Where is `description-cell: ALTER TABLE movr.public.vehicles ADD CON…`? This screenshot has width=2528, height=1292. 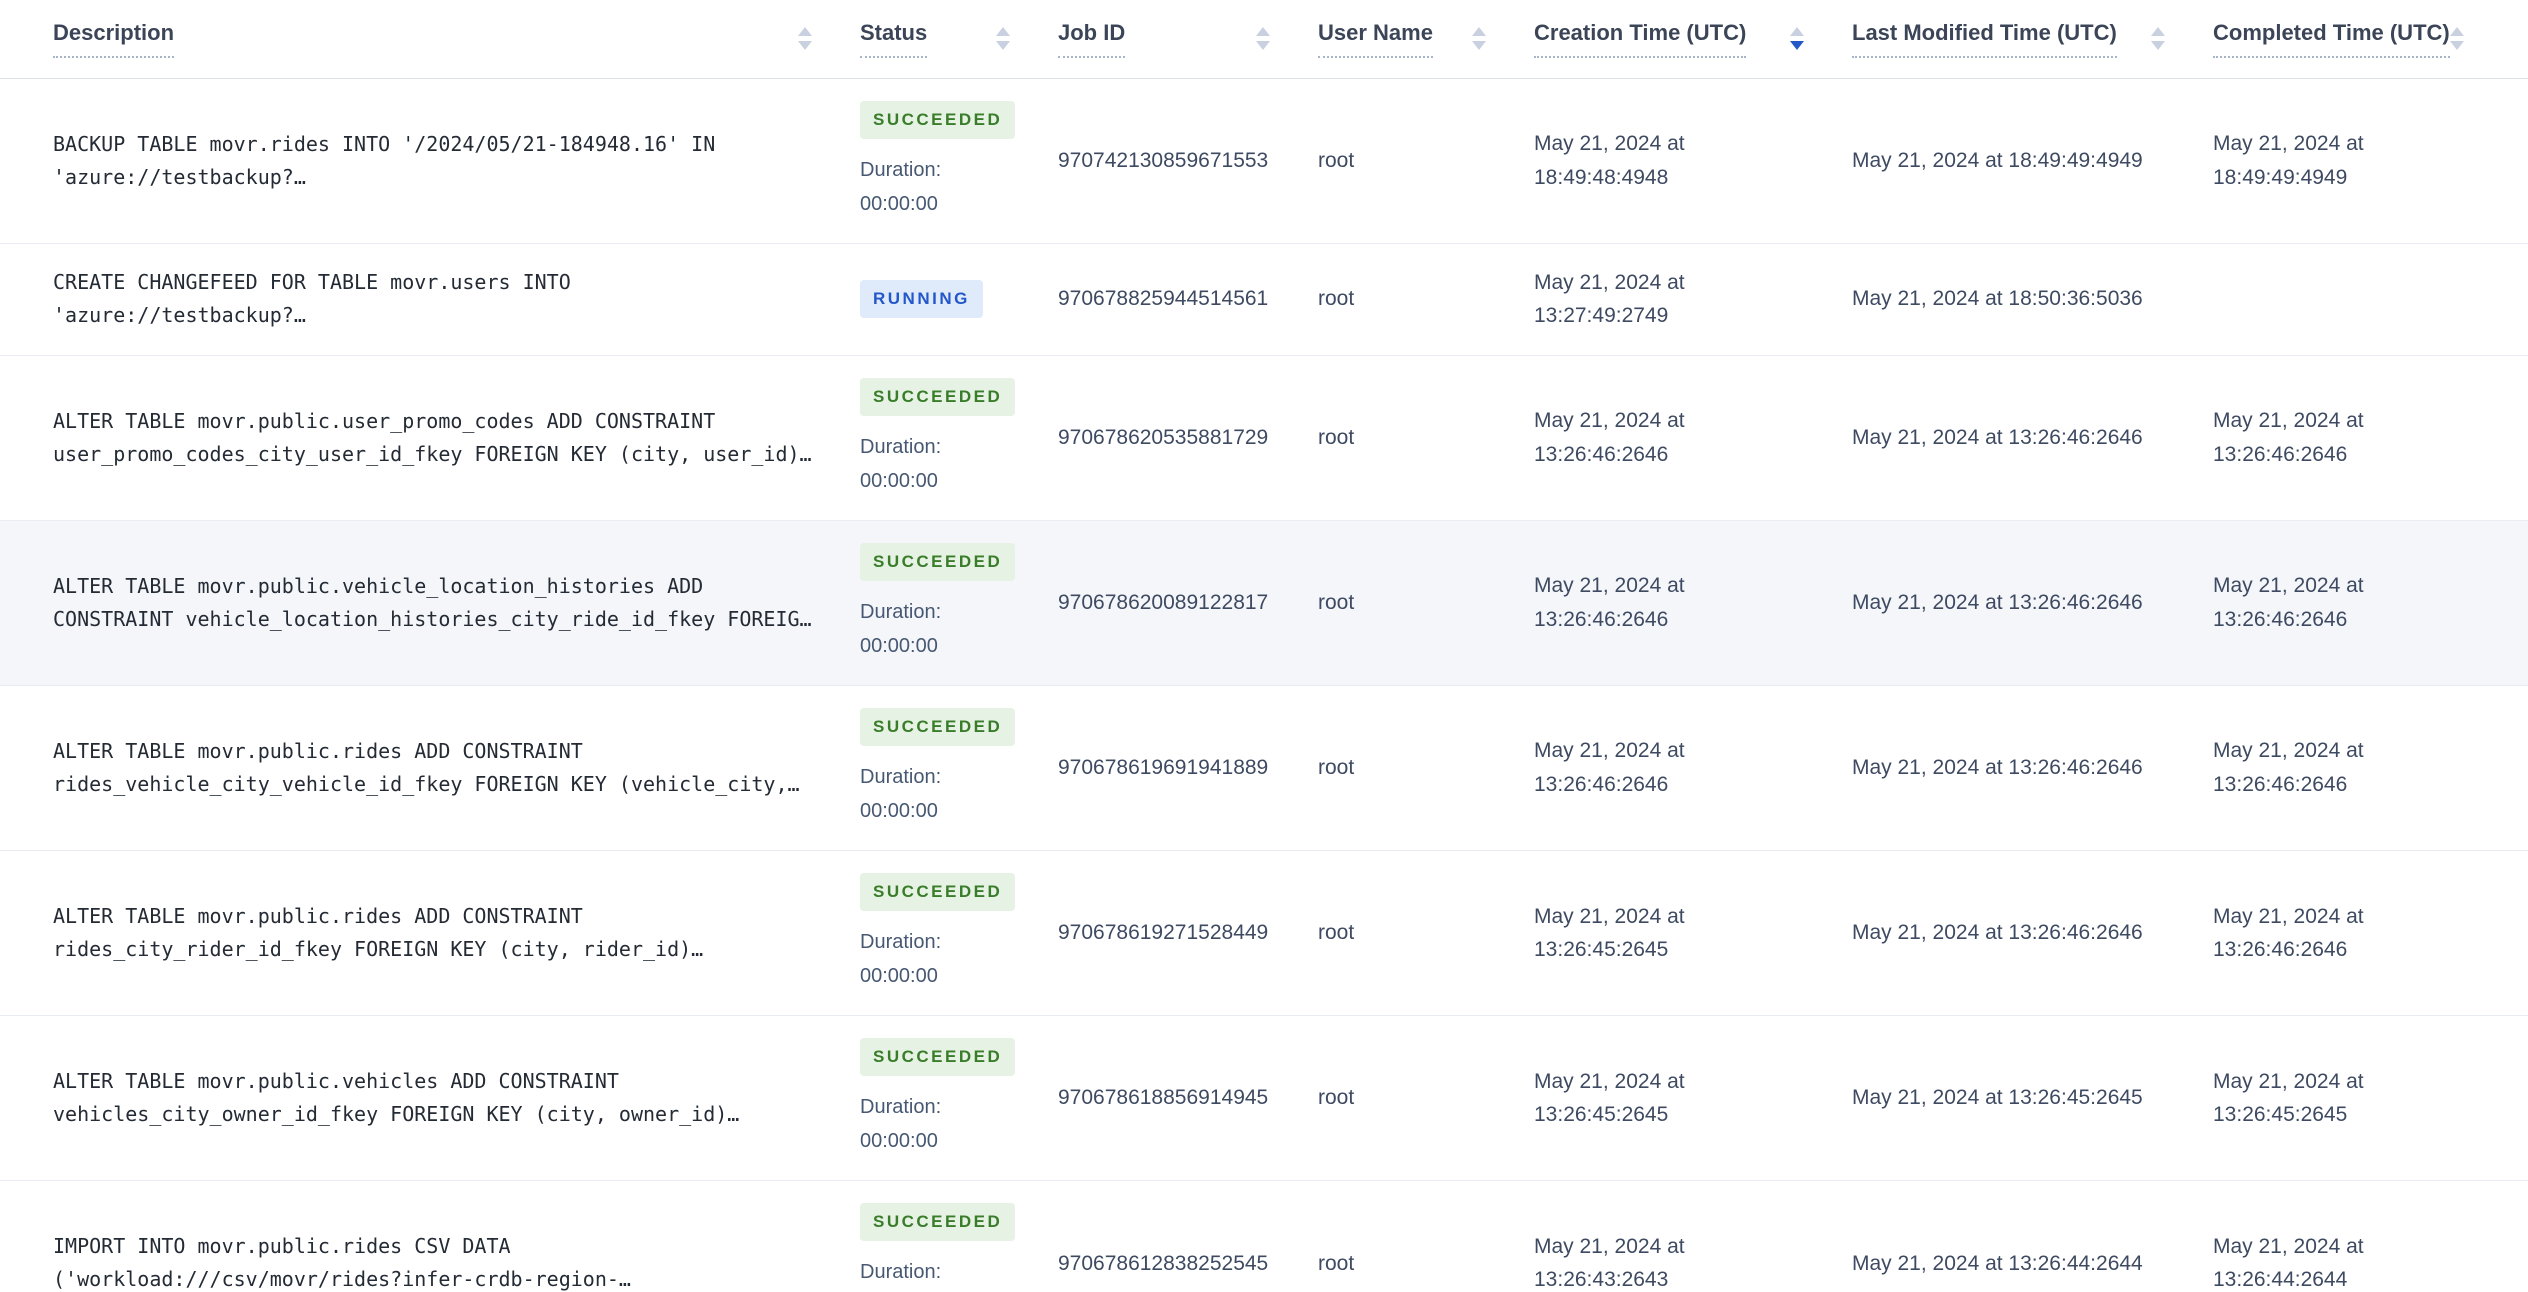 description-cell: ALTER TABLE movr.public.vehicles ADD CON… is located at coordinates (430, 1098).